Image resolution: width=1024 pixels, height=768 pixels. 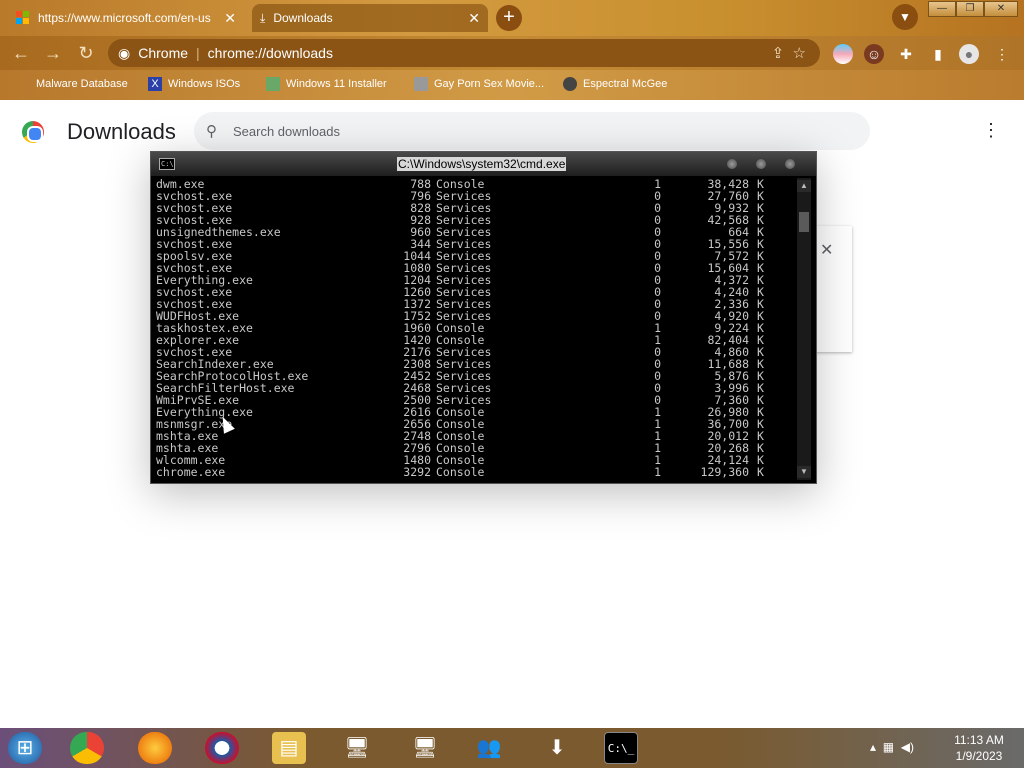 What do you see at coordinates (657, 472) in the screenshot?
I see `session-number: 1` at bounding box center [657, 472].